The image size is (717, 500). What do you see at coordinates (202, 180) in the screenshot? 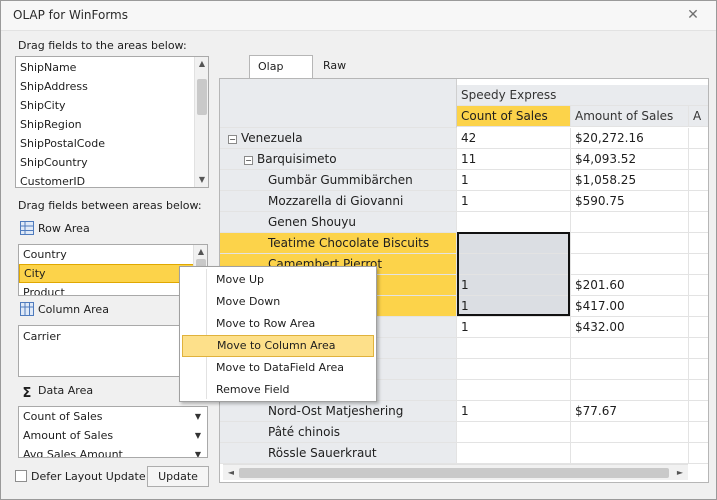
I see `scroll-down-icon: ▼` at bounding box center [202, 180].